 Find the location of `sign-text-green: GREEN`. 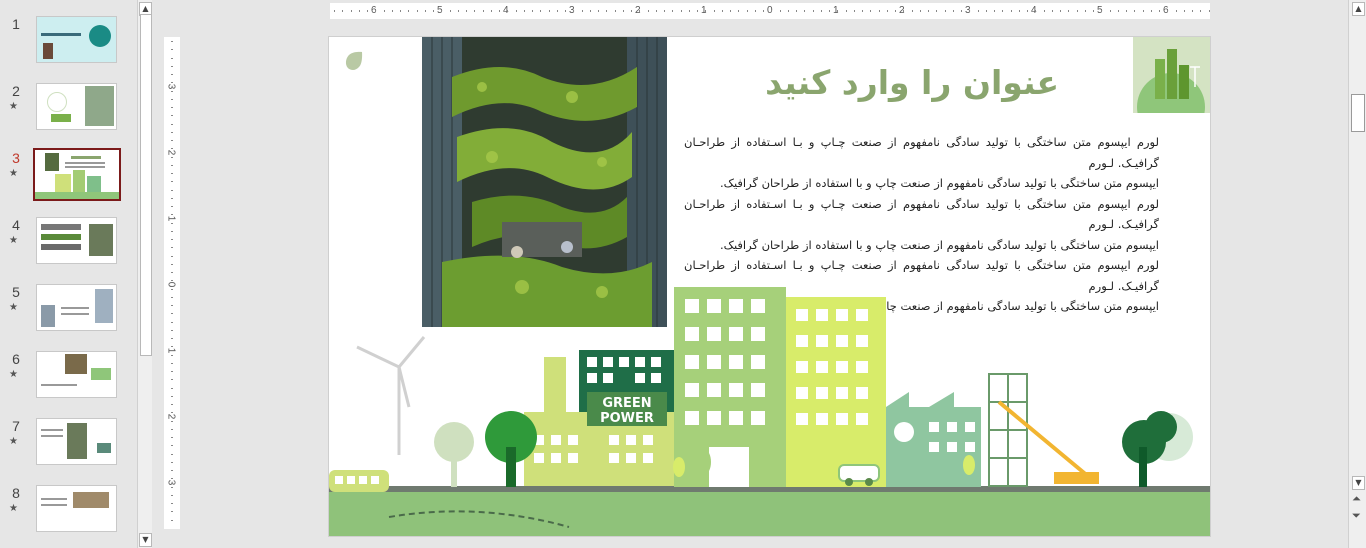

sign-text-green: GREEN is located at coordinates (626, 403).